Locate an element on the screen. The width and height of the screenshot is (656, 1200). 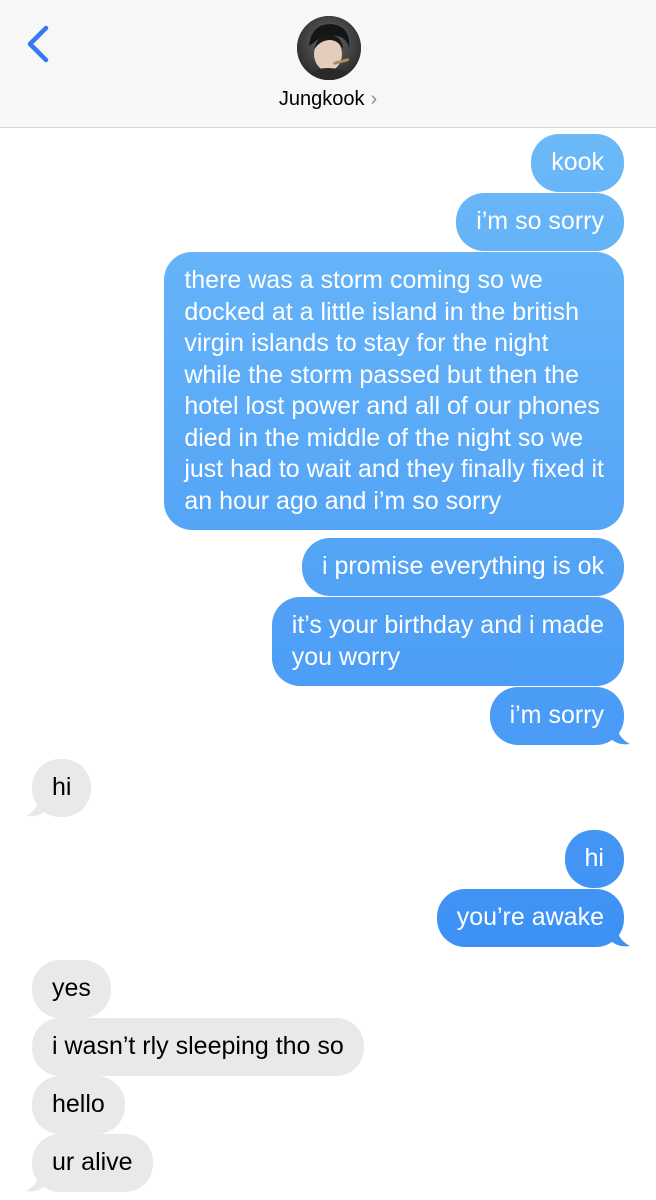
avatar is located at coordinates (329, 48).